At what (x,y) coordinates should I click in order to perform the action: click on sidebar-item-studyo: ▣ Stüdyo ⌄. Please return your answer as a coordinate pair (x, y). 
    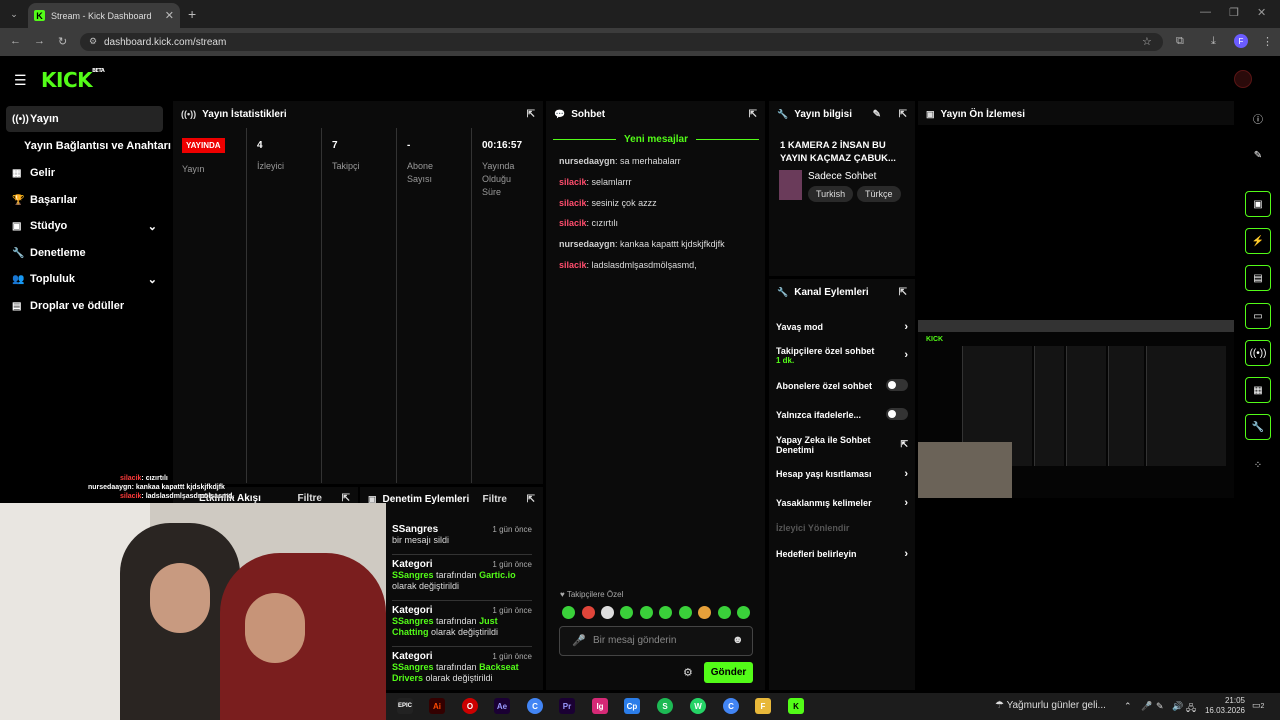
    Looking at the image, I should click on (84, 226).